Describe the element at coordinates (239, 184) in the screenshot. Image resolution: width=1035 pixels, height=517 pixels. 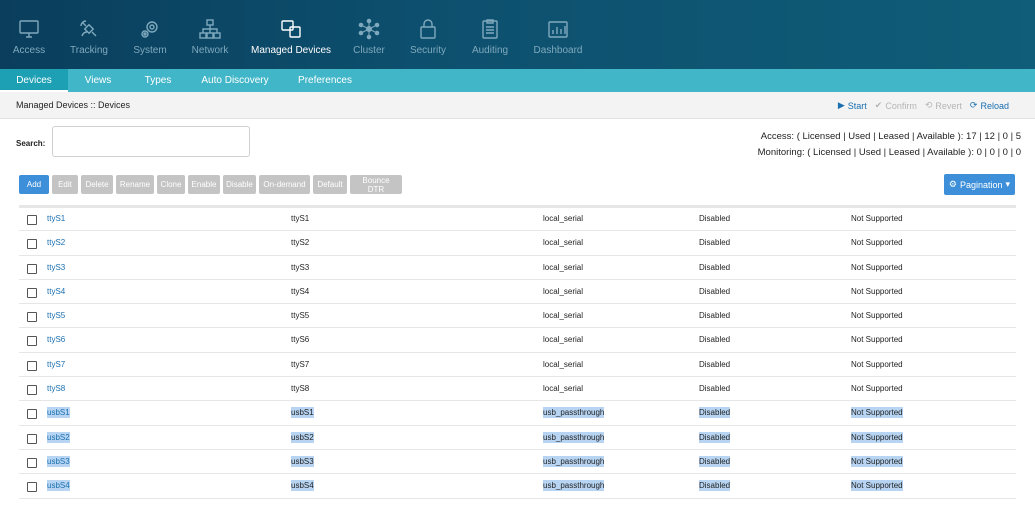
I see `disable-button: Disable` at that location.